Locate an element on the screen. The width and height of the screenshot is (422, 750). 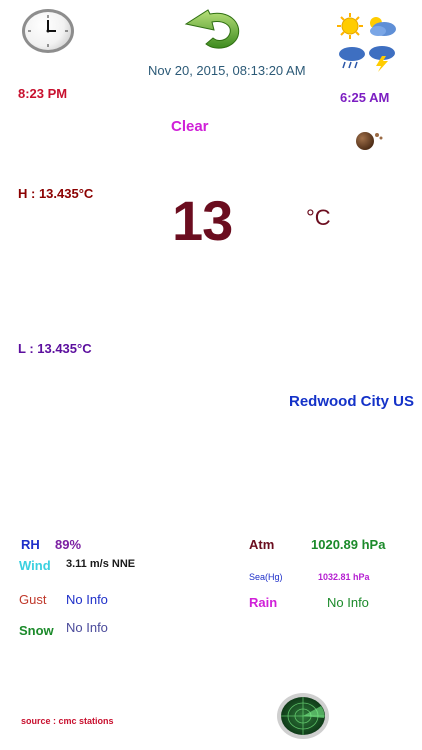
moon-phase-icon is located at coordinates (369, 140).